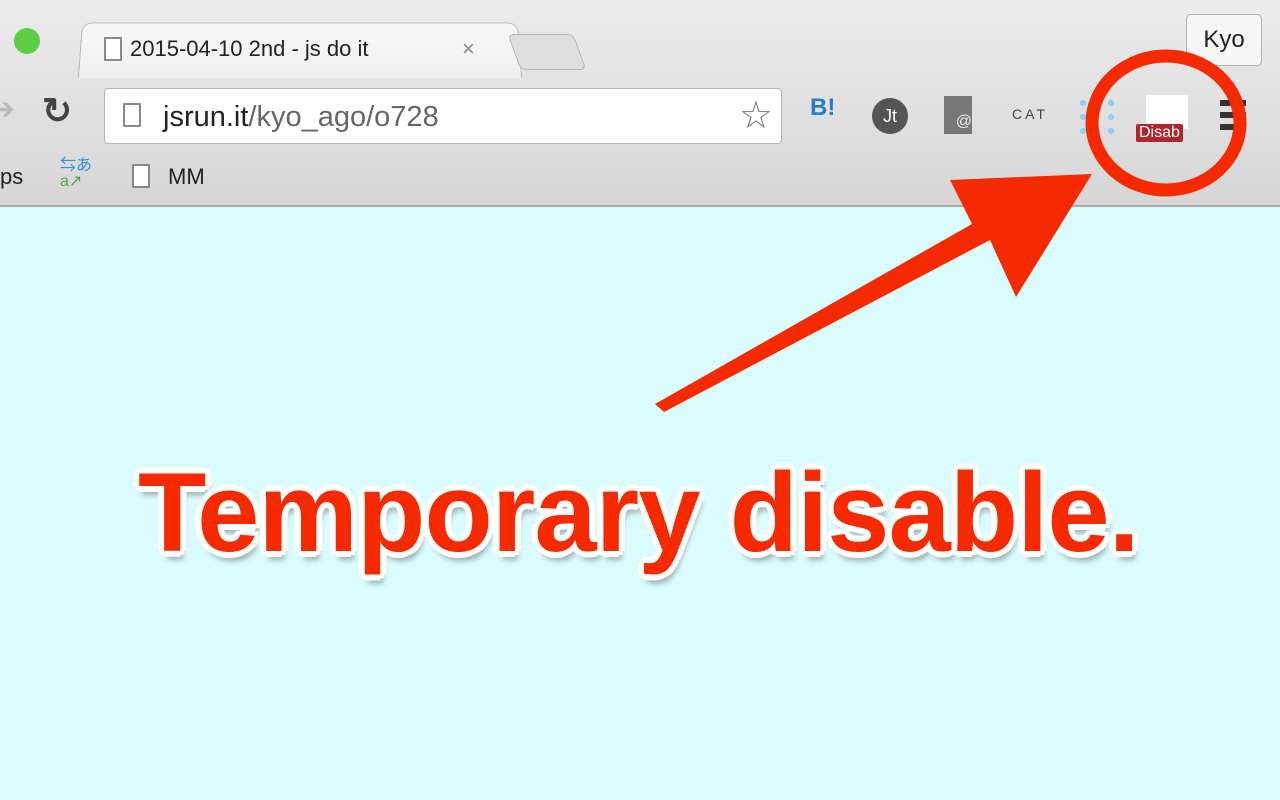  I want to click on arrow-annotation, so click(873, 293).